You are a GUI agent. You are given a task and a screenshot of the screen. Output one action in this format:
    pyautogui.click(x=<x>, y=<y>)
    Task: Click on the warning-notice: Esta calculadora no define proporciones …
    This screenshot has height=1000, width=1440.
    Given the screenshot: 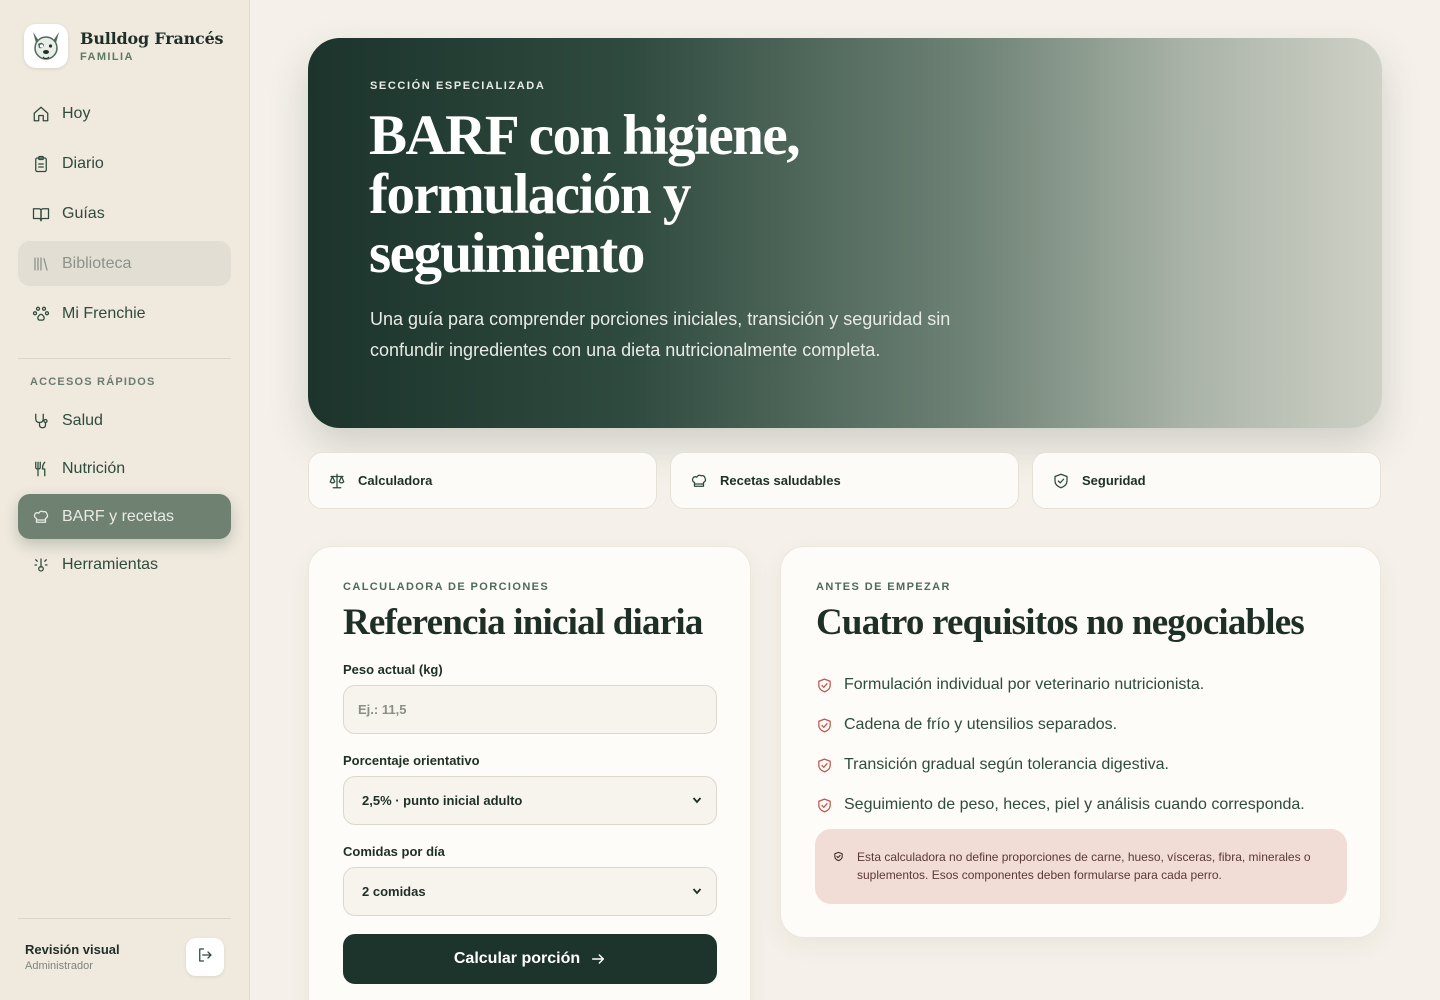 What is the action you would take?
    pyautogui.click(x=1081, y=866)
    